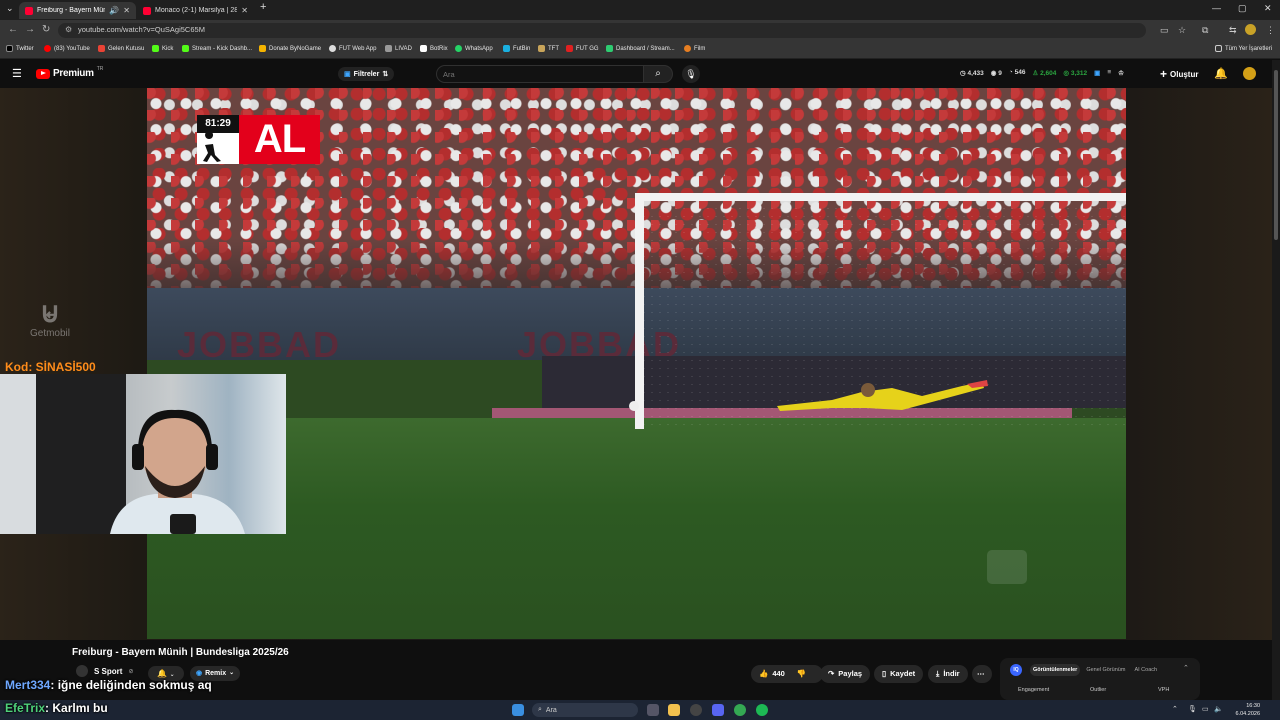  What do you see at coordinates (718, 710) in the screenshot?
I see `discord-icon` at bounding box center [718, 710].